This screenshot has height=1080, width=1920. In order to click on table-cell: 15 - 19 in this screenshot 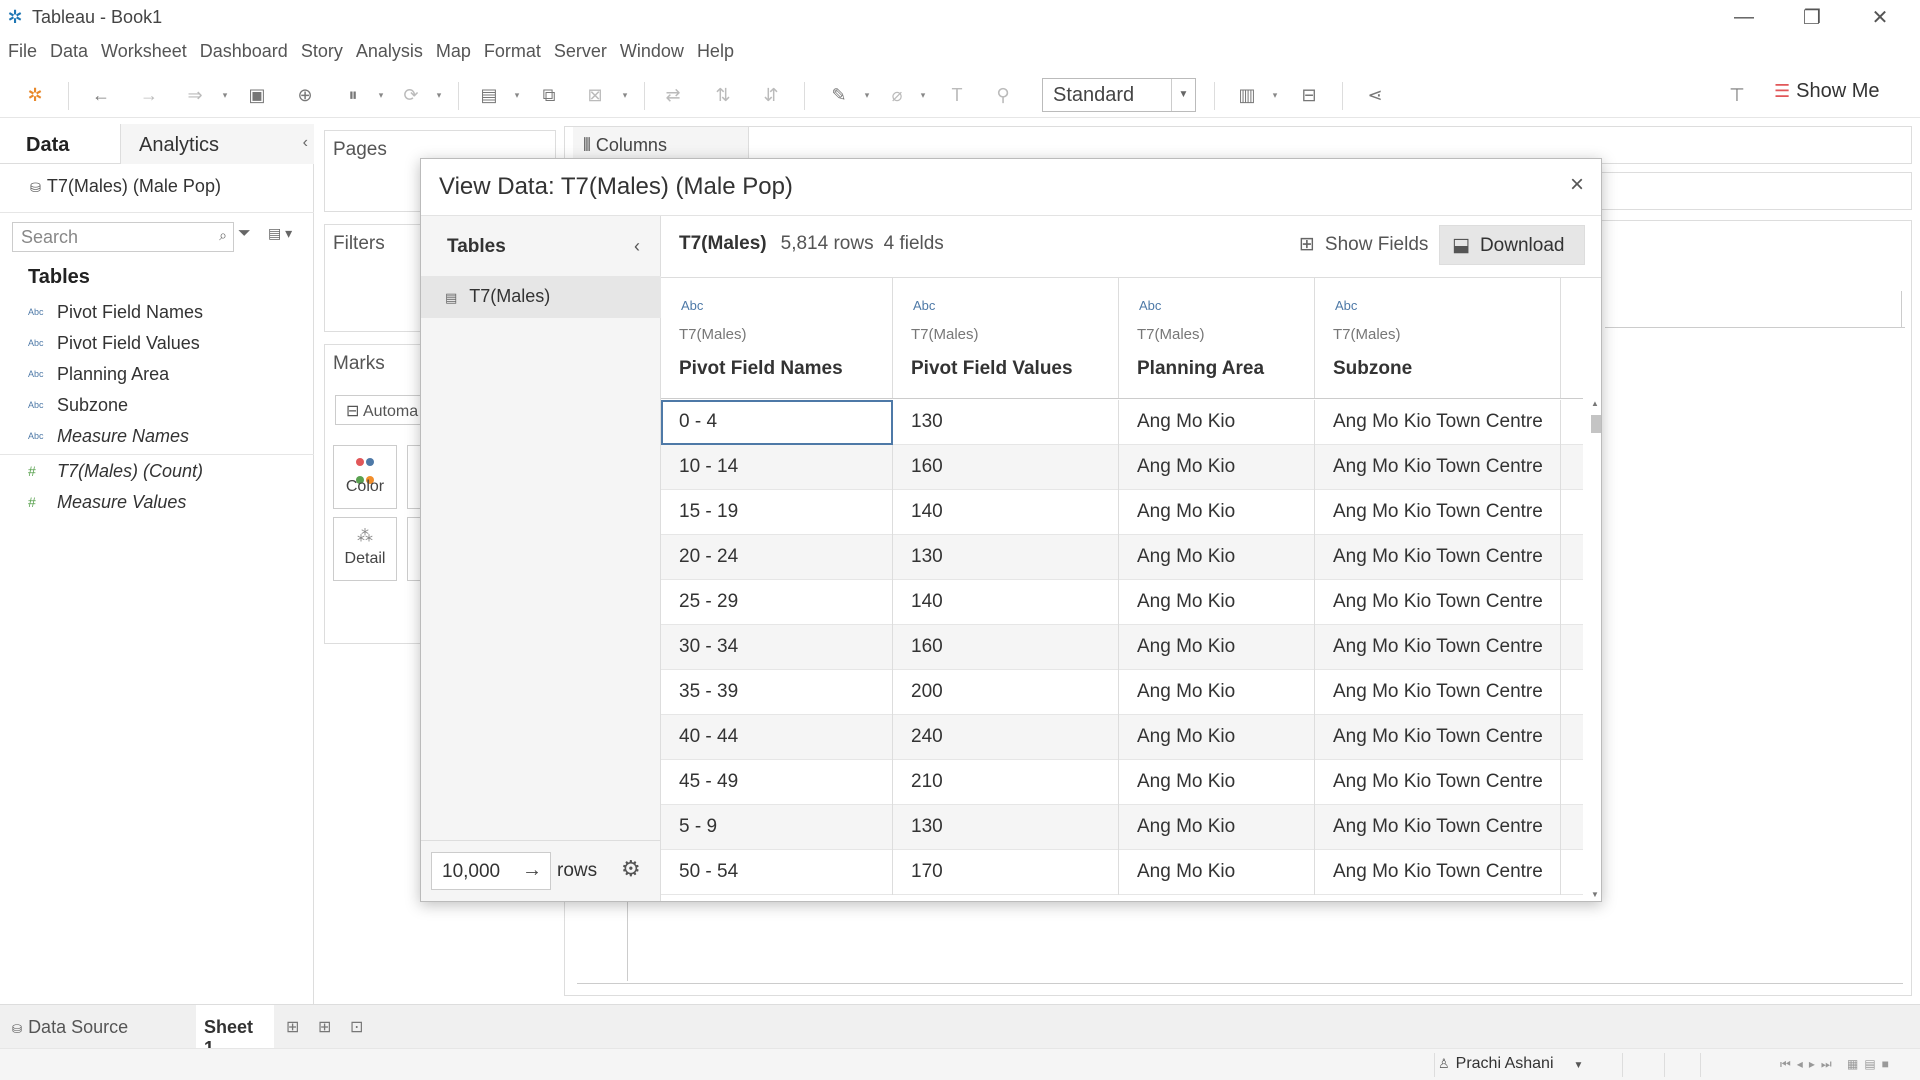, I will do `click(777, 512)`.